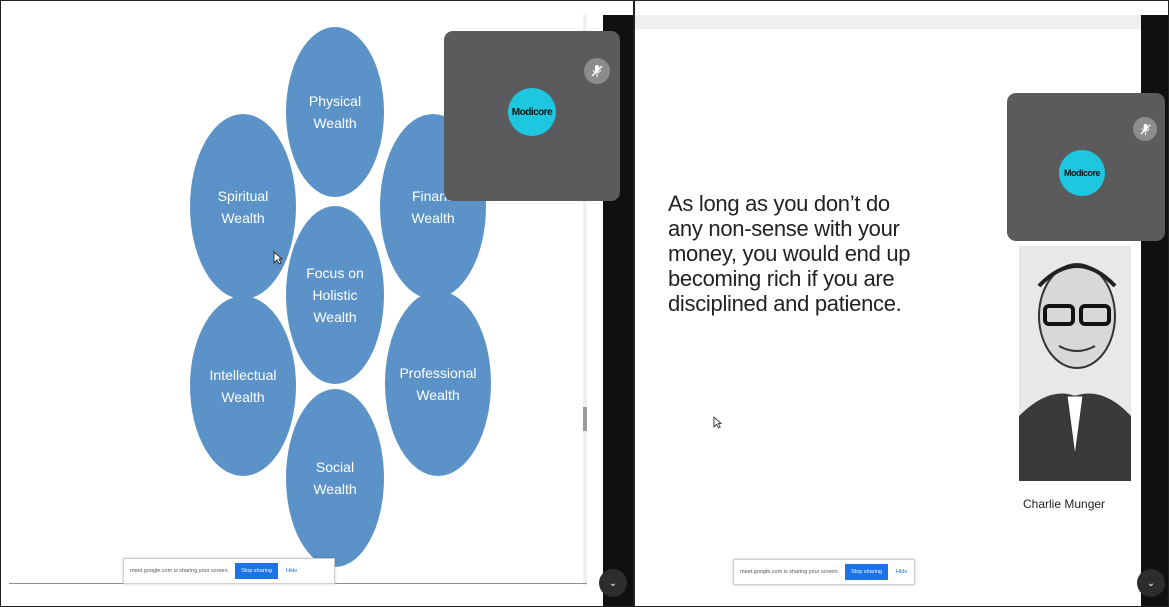  I want to click on circle-physical-wealth: Physical Wealth, so click(335, 112).